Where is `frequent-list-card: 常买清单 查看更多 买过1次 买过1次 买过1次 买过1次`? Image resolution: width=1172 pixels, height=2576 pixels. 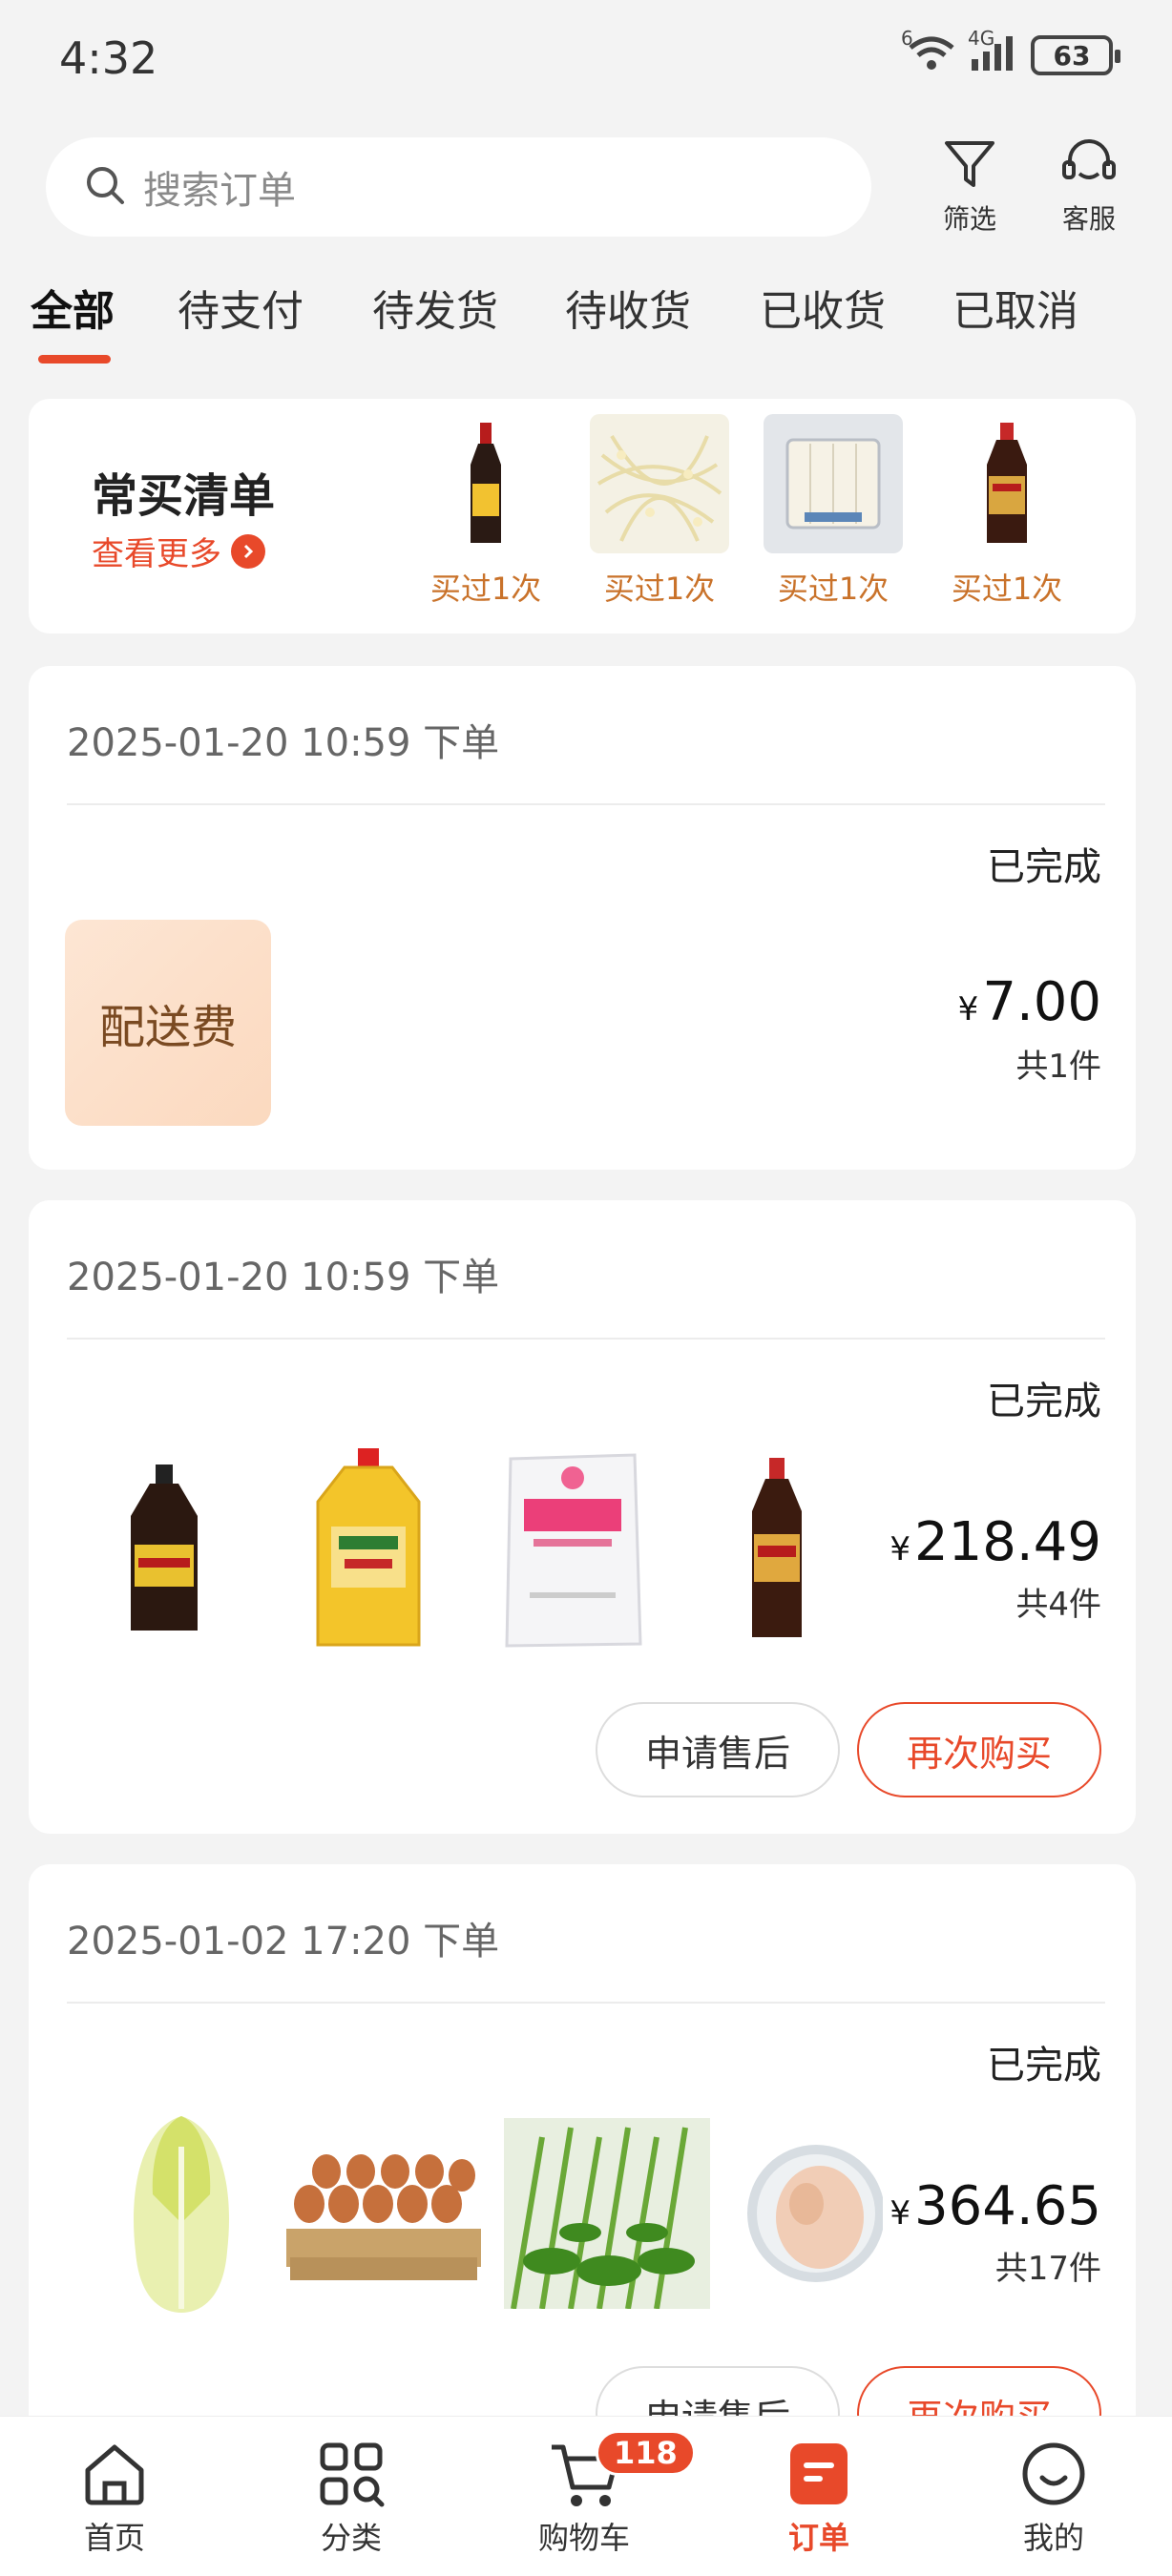
frequent-list-card: 常买清单 查看更多 买过1次 买过1次 买过1次 买过1次 is located at coordinates (582, 516).